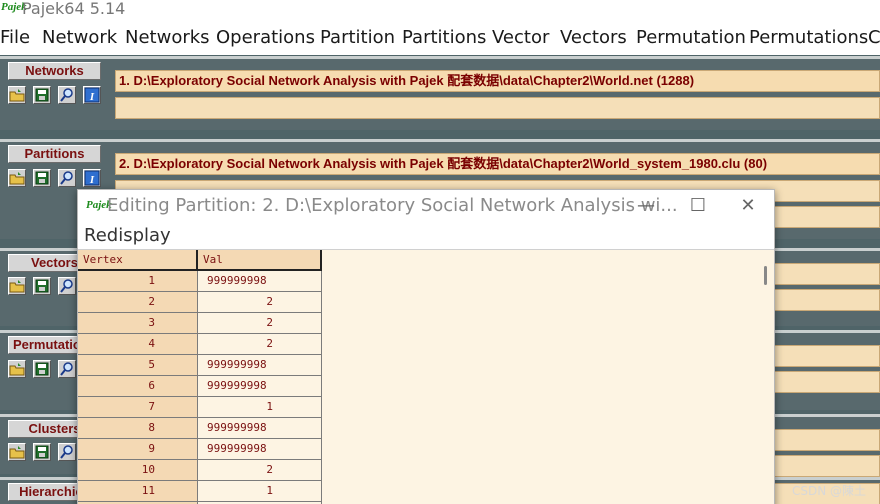 This screenshot has height=504, width=880. I want to click on scrollbar-thumb, so click(765, 275).